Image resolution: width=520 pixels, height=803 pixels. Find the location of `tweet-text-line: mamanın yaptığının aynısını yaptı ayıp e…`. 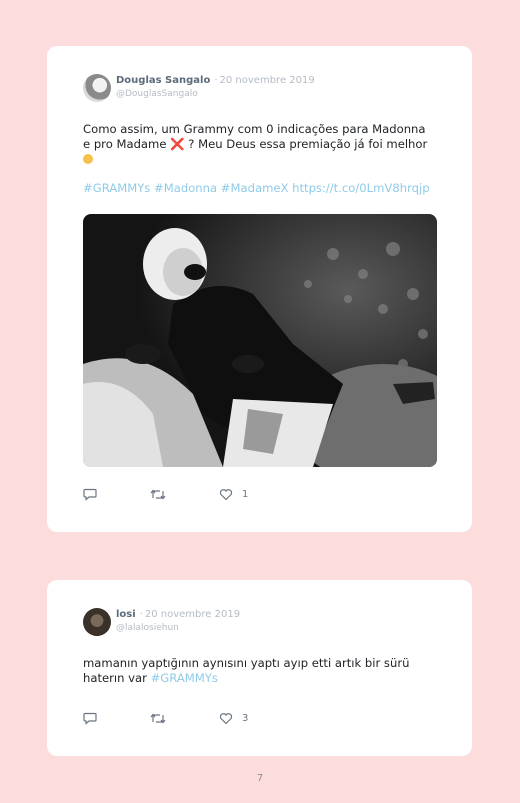

tweet-text-line: mamanın yaptığının aynısını yaptı ayıp e… is located at coordinates (246, 663).